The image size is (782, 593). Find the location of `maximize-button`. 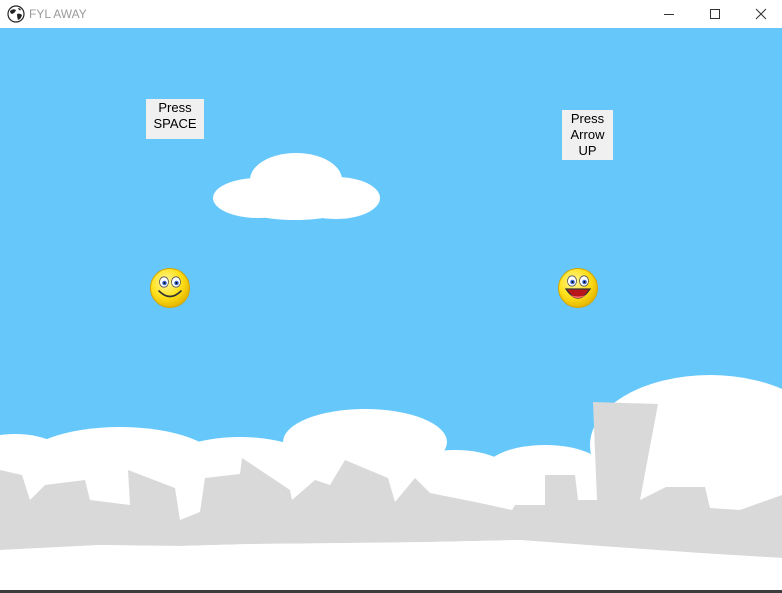

maximize-button is located at coordinates (715, 14).